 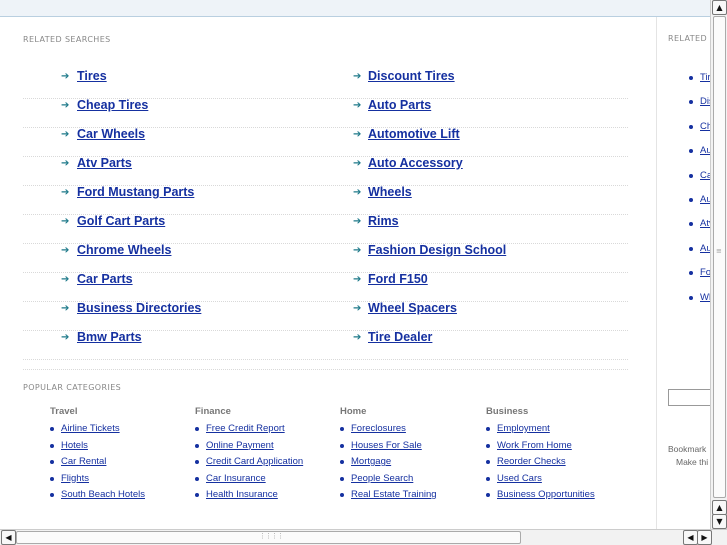 What do you see at coordinates (690, 397) in the screenshot?
I see `sidebar-search-input` at bounding box center [690, 397].